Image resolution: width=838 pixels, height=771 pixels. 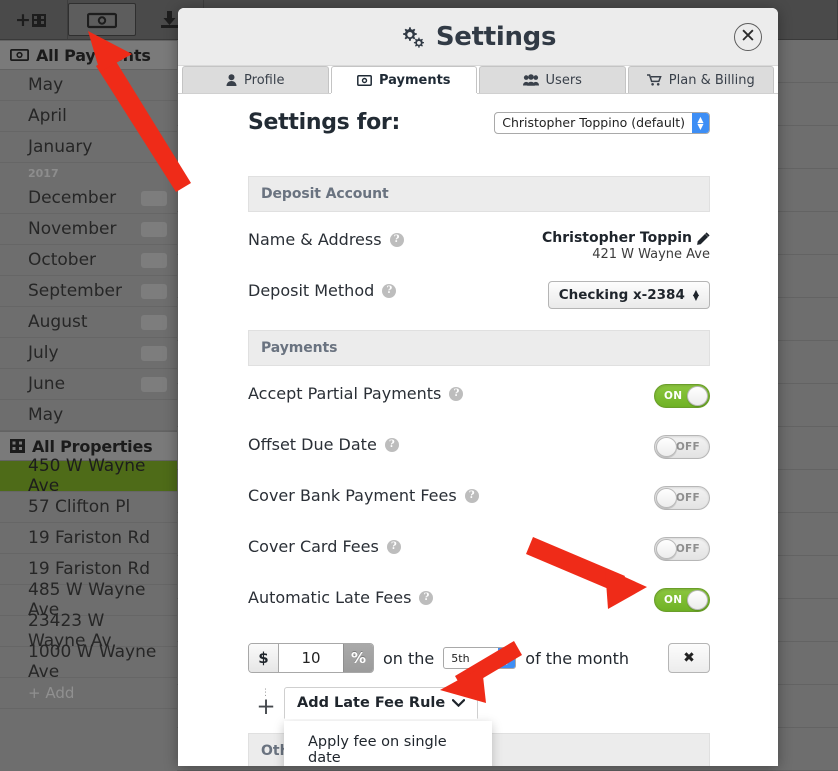 I want to click on sidebar-month-item: October, so click(x=88, y=260).